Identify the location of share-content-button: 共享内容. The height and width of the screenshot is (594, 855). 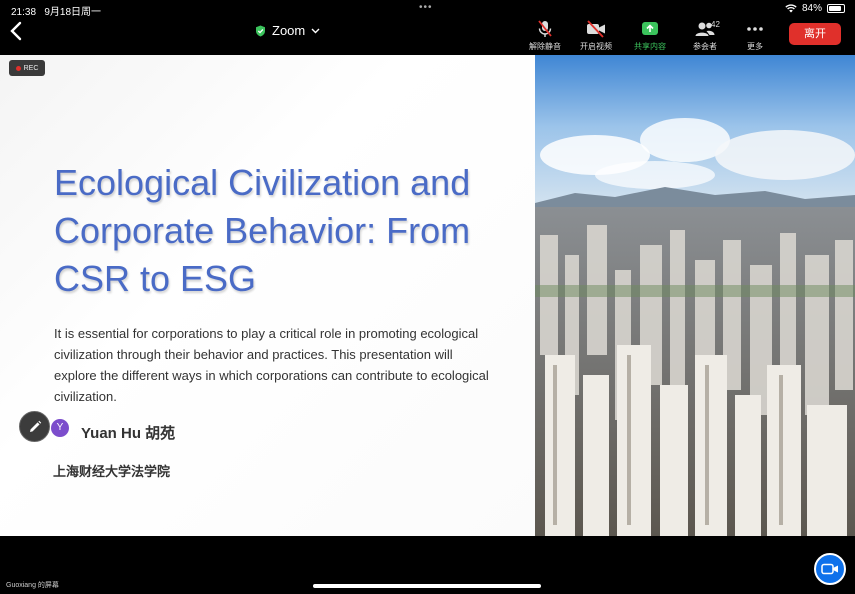
(650, 35).